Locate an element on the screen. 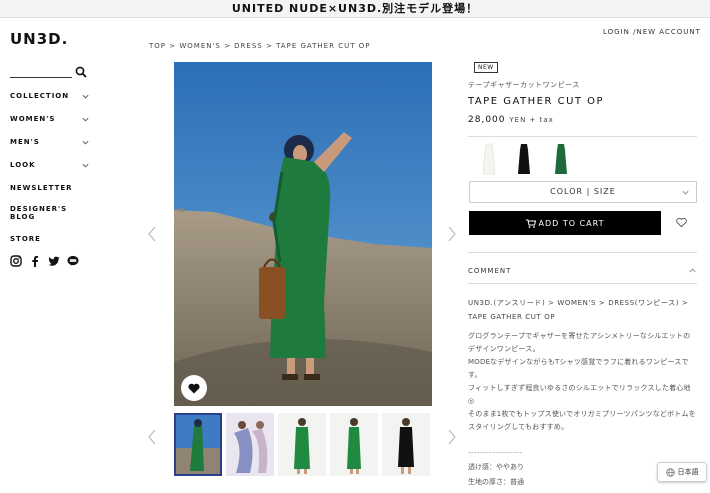  instagram-icon is located at coordinates (16, 261).